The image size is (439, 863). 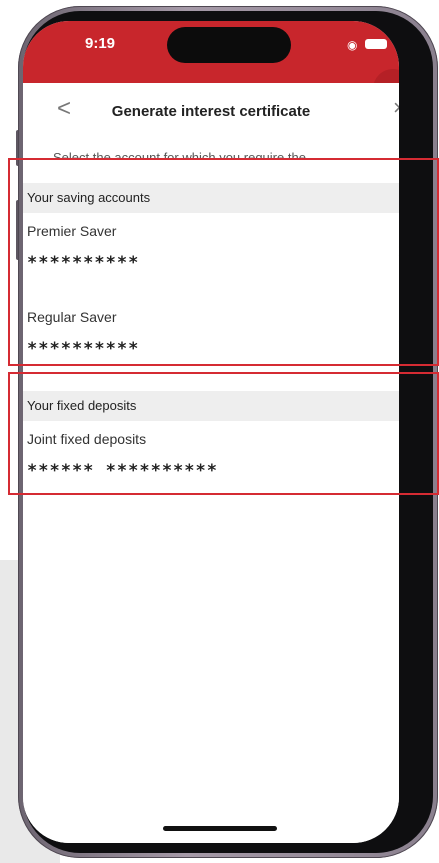 I want to click on home-indicator, so click(x=220, y=828).